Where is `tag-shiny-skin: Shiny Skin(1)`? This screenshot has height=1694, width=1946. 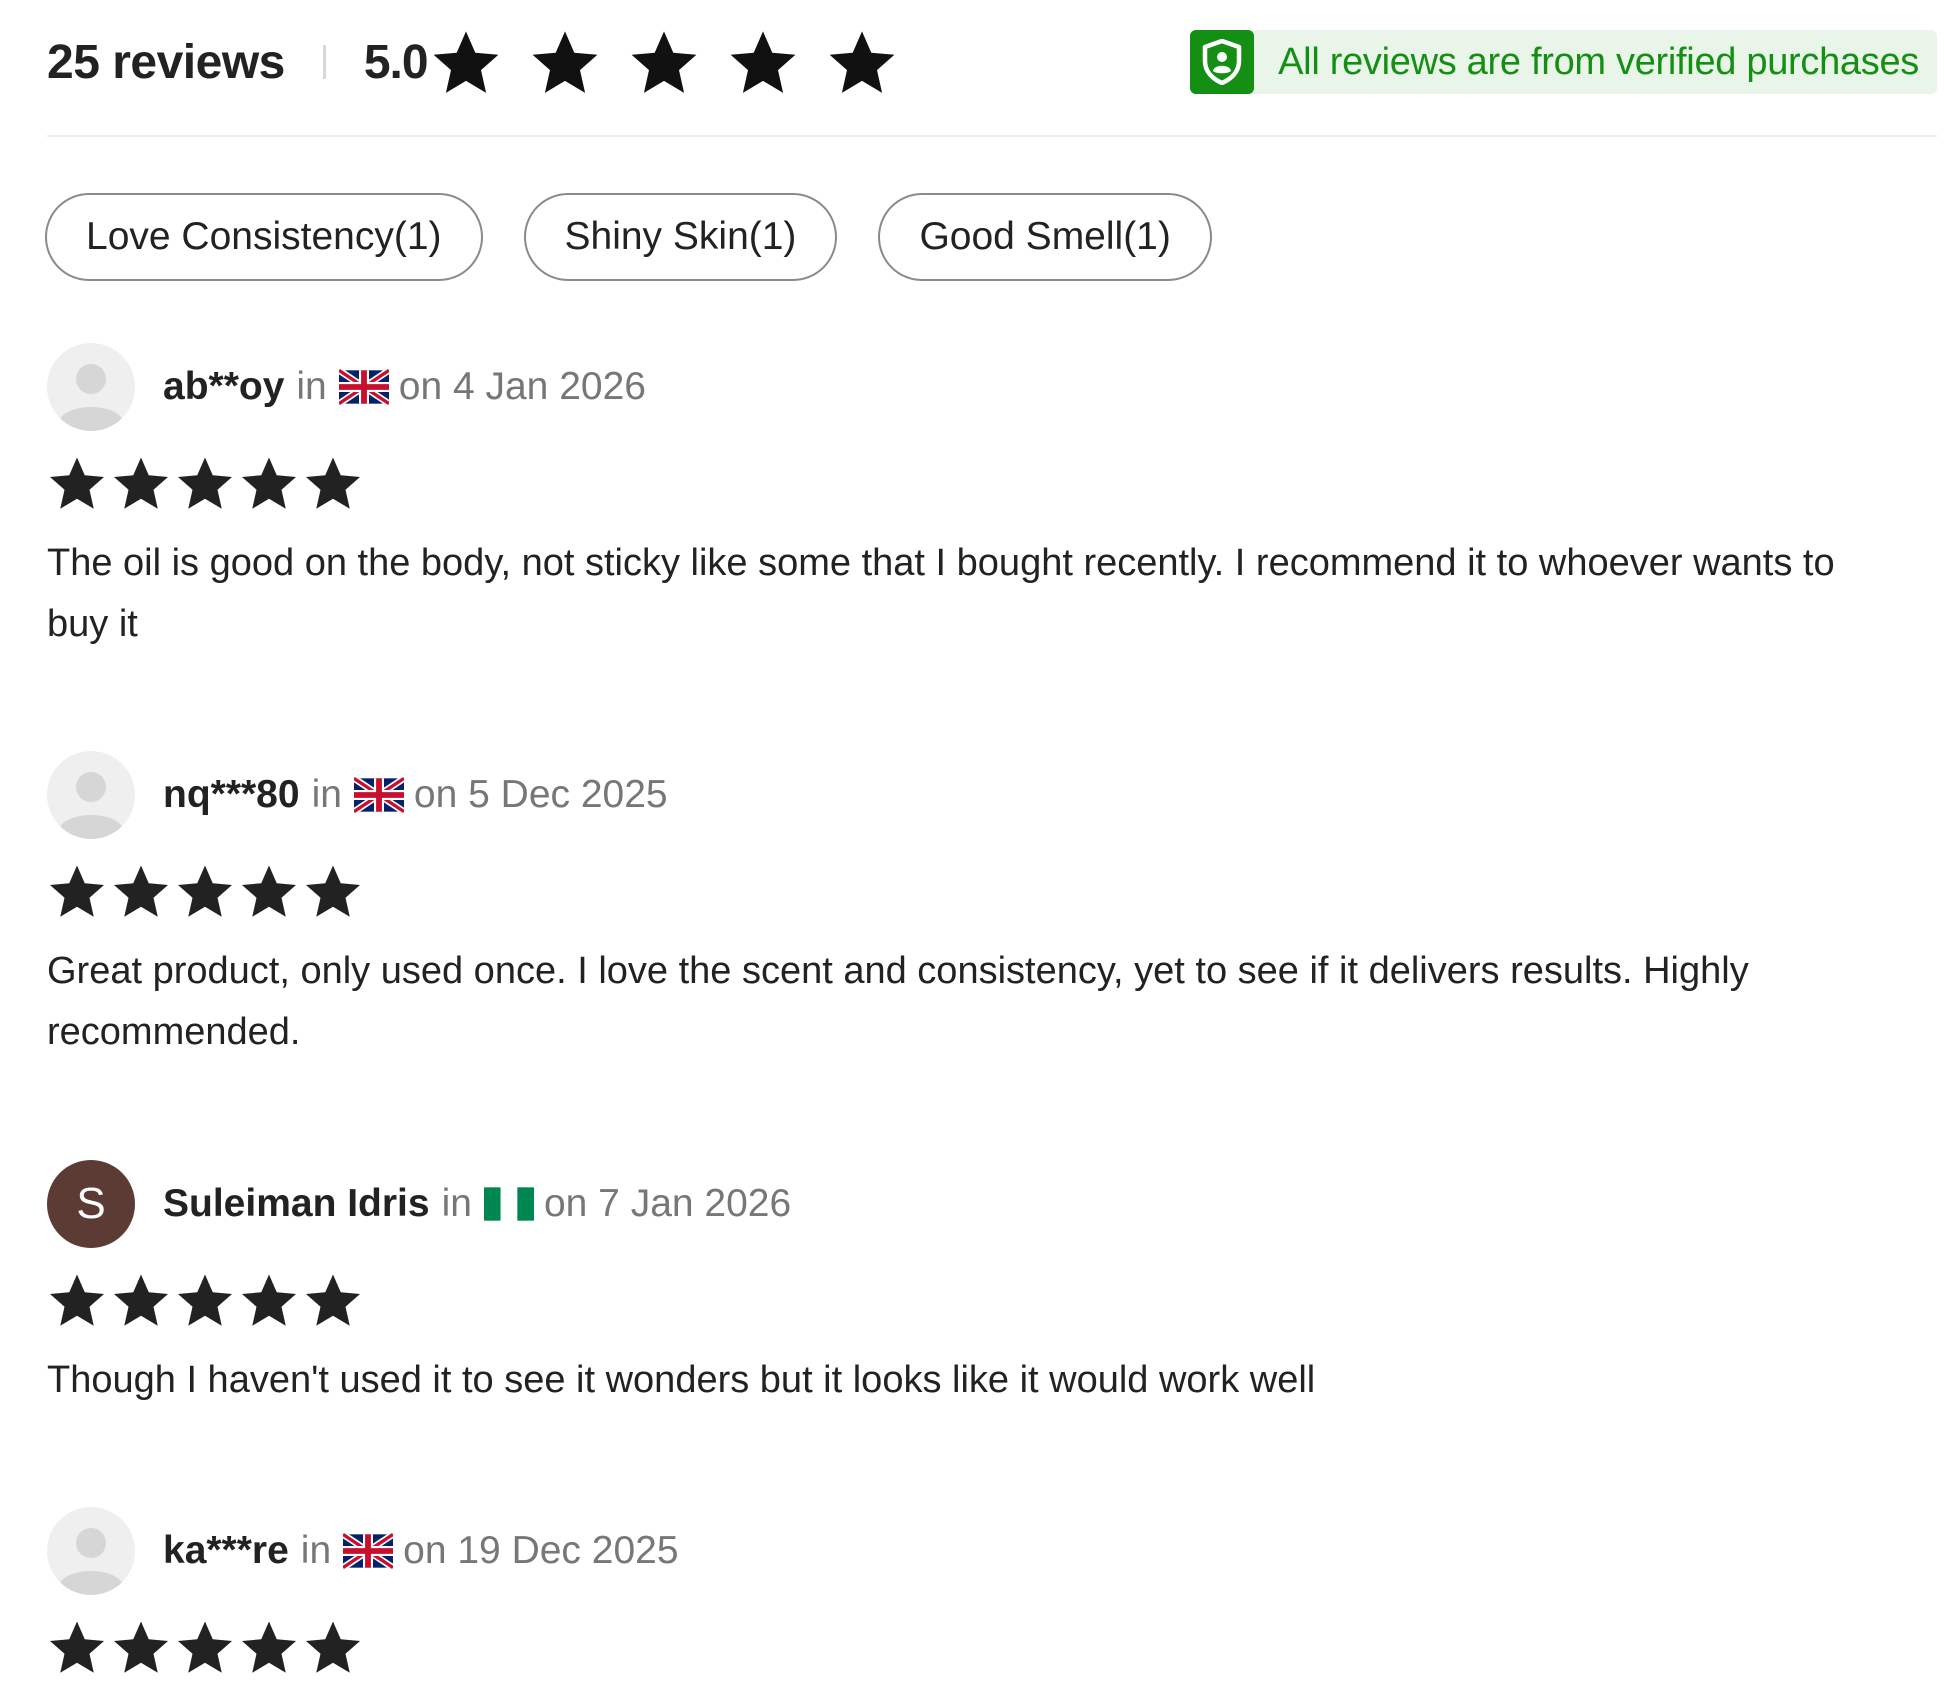
tag-shiny-skin: Shiny Skin(1) is located at coordinates (680, 237).